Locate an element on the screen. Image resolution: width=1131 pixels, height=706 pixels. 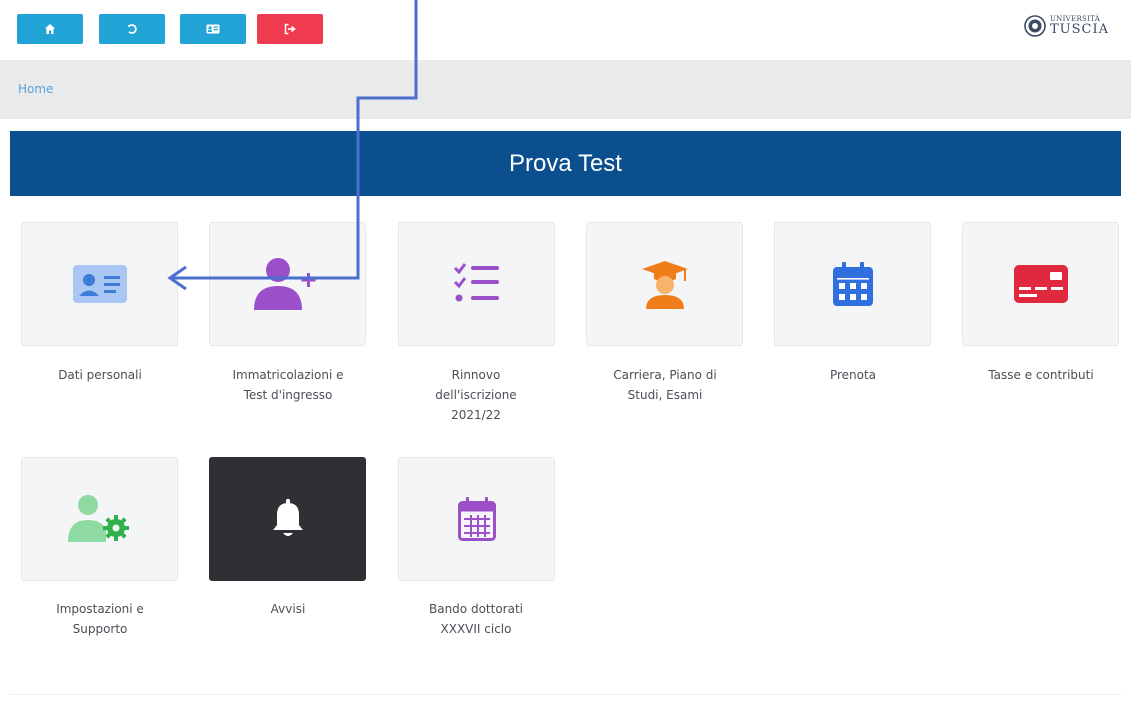
calendar-grid-icon is located at coordinates (476, 519).